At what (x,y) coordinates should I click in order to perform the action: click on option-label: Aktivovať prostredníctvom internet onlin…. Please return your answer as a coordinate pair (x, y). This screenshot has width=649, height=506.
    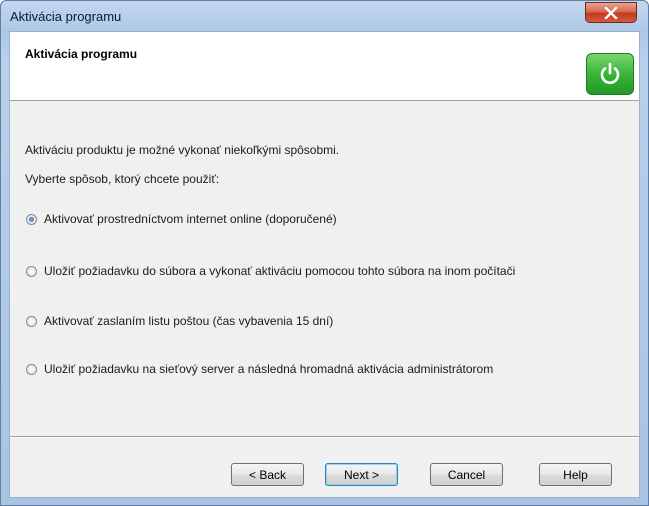
    Looking at the image, I should click on (190, 219).